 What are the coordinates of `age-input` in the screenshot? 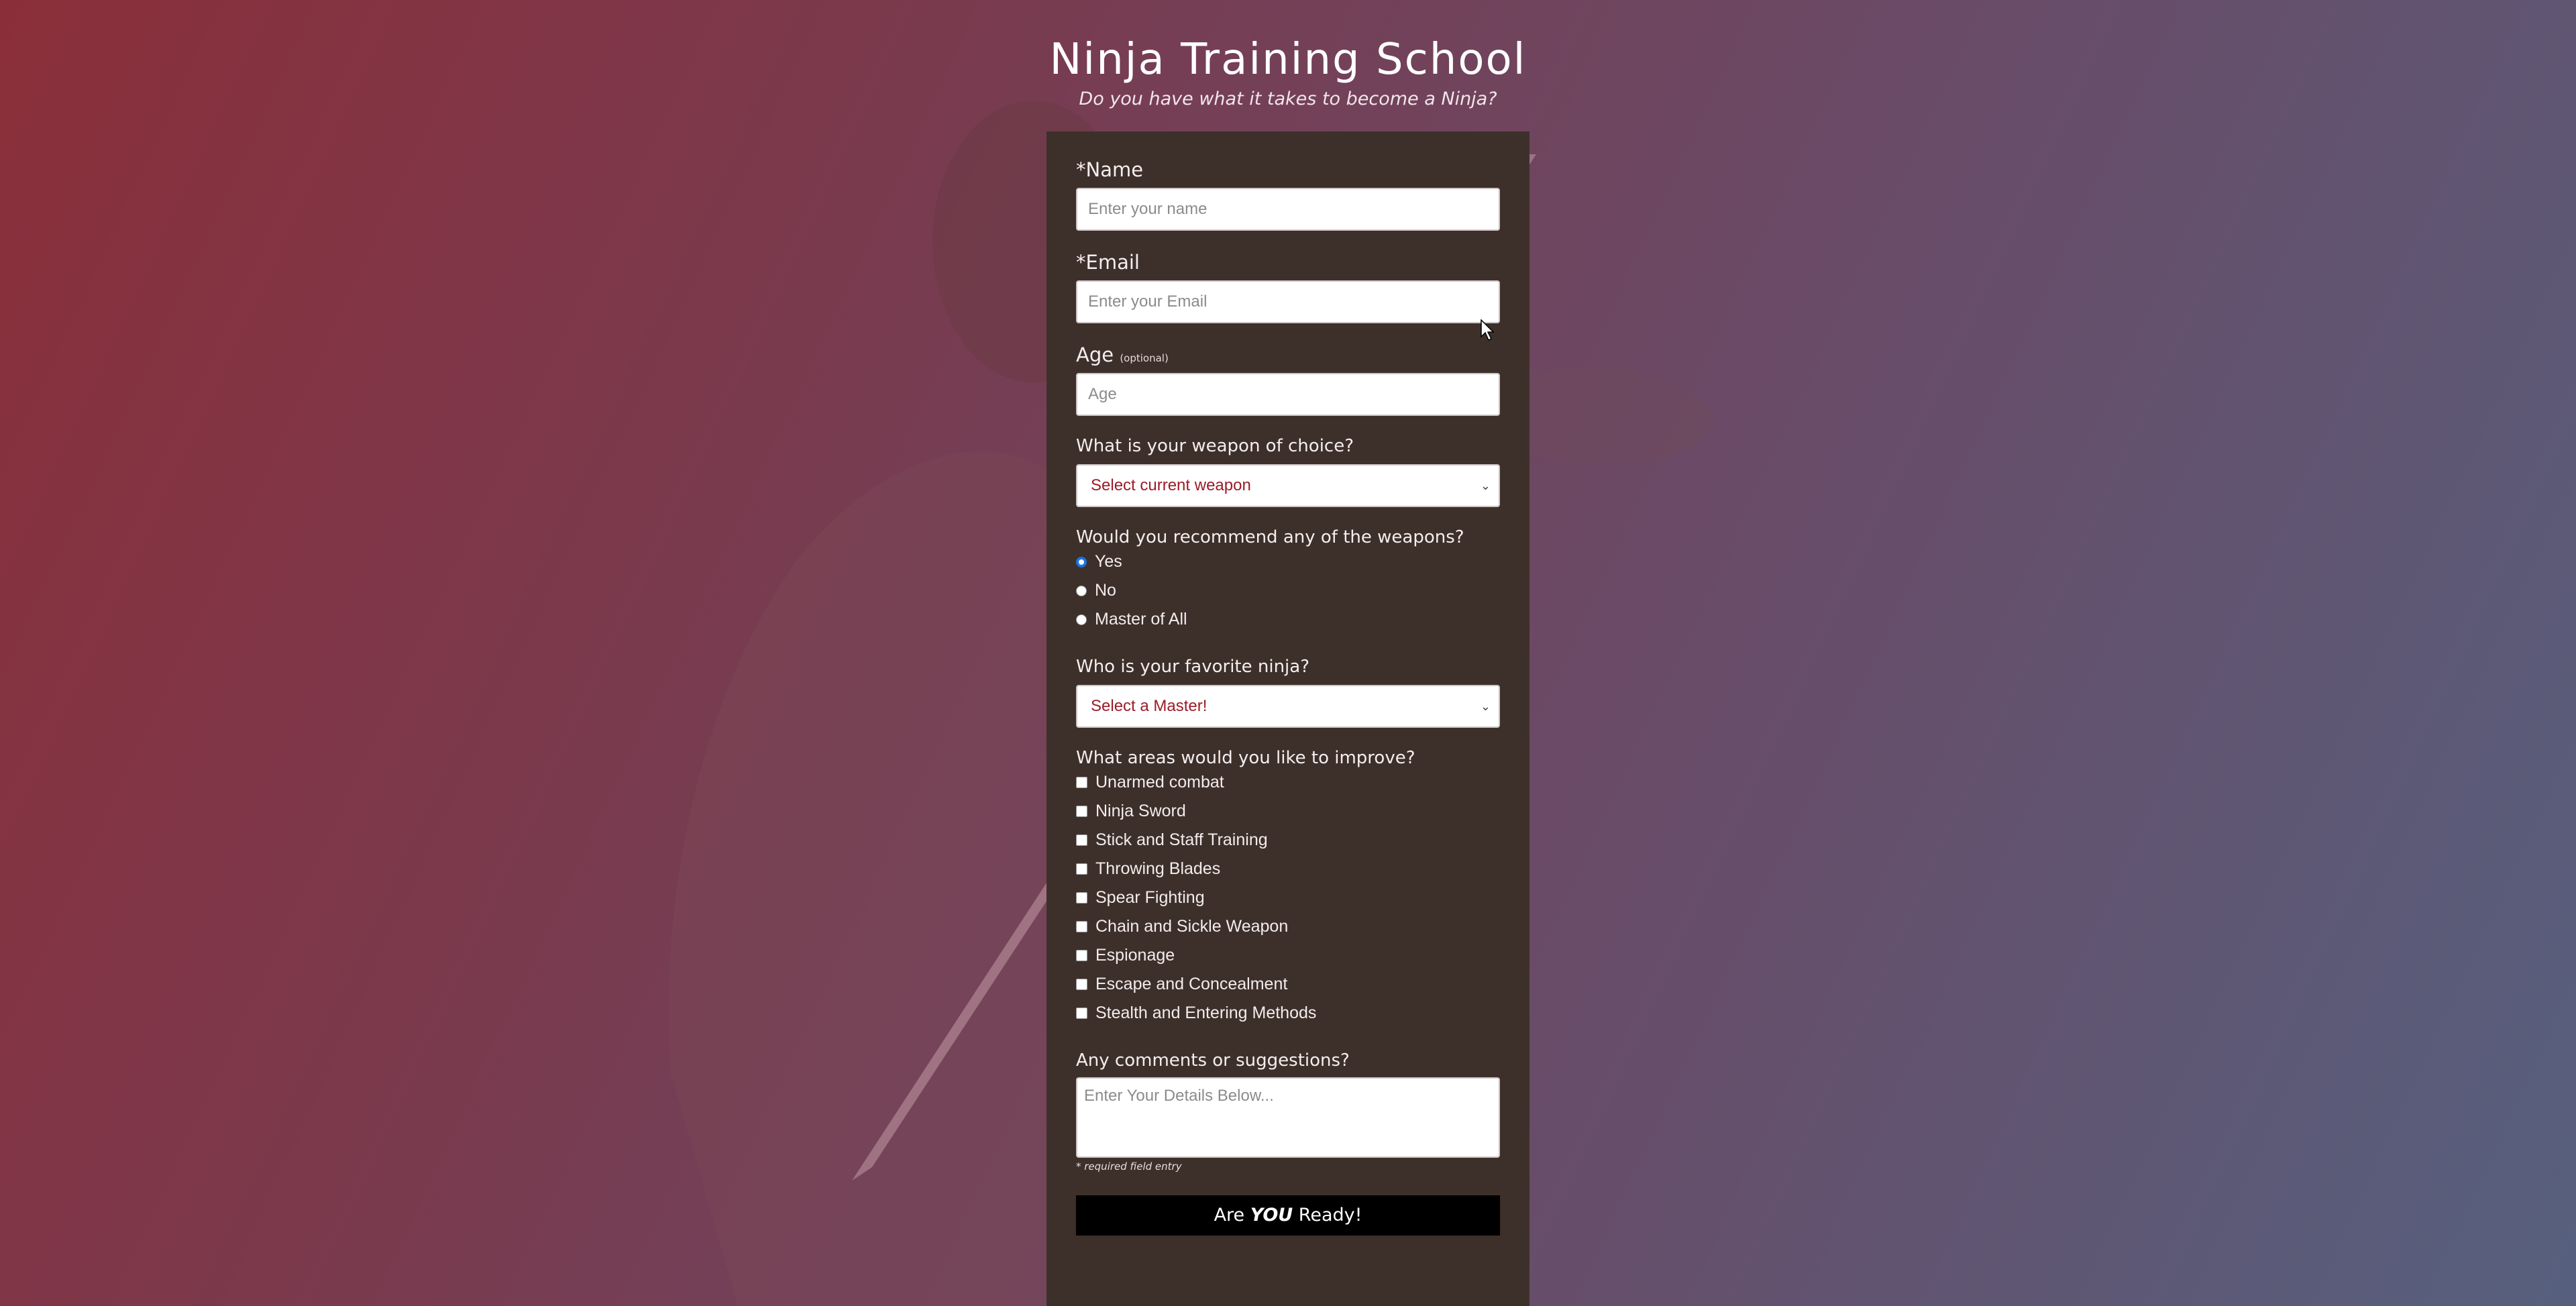 It's located at (1288, 394).